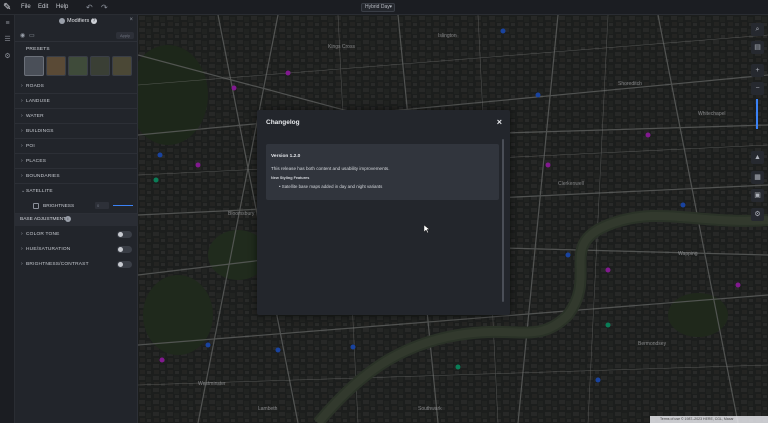 This screenshot has width=768, height=423. What do you see at coordinates (390, 7) in the screenshot?
I see `chevron-down-icon: ▾` at bounding box center [390, 7].